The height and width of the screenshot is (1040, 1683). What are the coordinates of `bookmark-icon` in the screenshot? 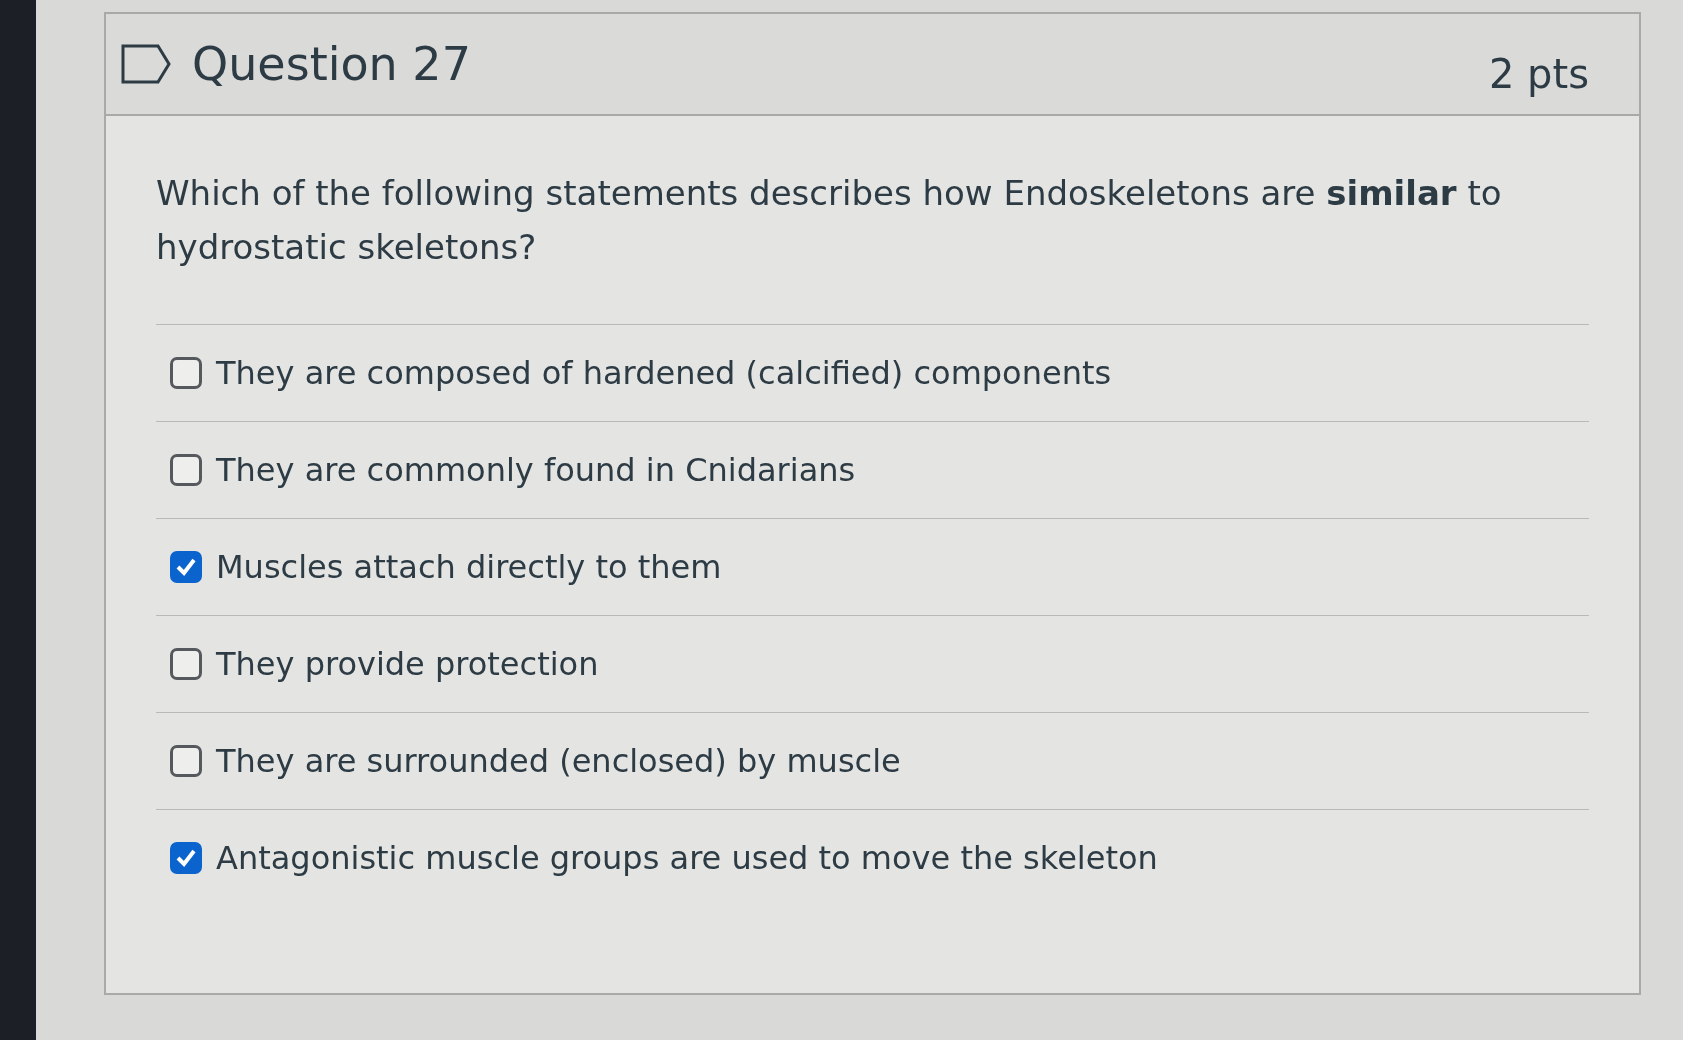 It's located at (146, 64).